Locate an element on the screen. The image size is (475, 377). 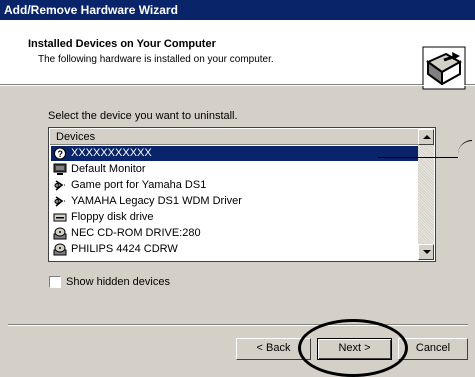
callout-hook is located at coordinates (465, 149).